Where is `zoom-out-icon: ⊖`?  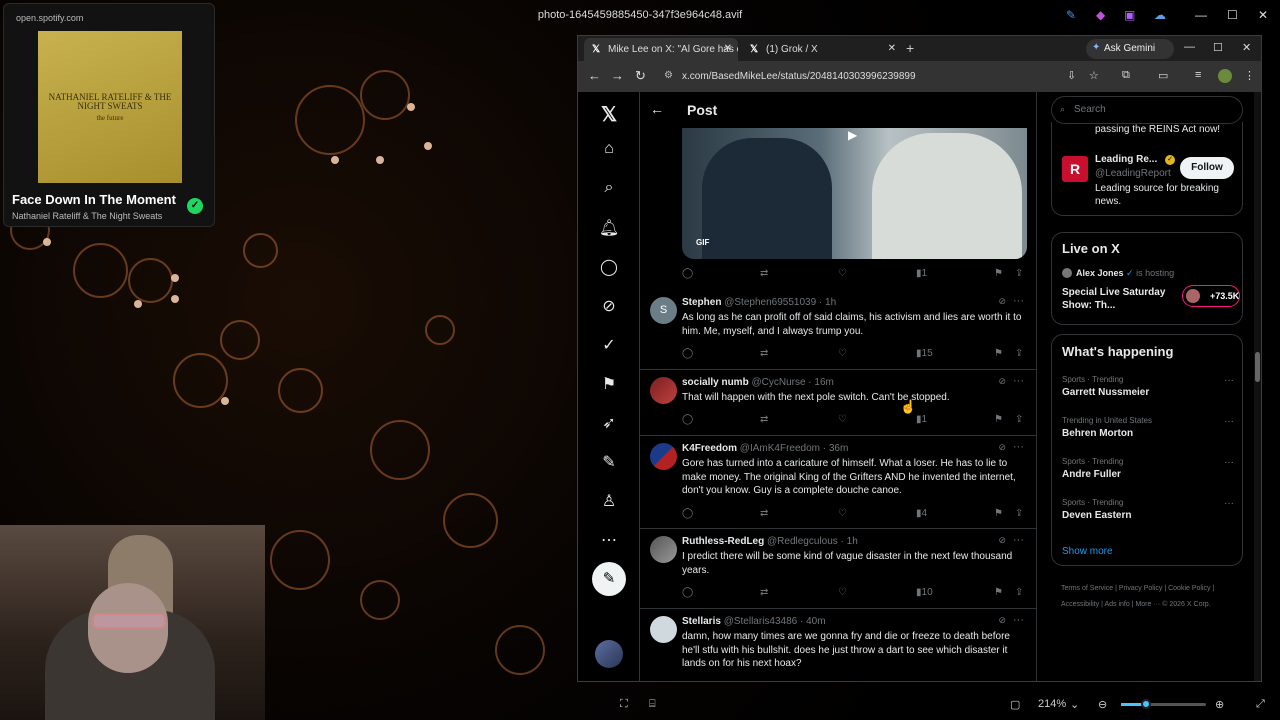
zoom-out-icon: ⊖ is located at coordinates (1102, 704).